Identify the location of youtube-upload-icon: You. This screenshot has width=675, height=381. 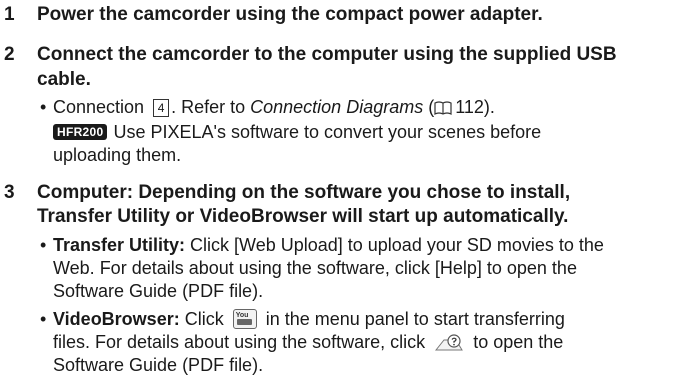
(244, 319).